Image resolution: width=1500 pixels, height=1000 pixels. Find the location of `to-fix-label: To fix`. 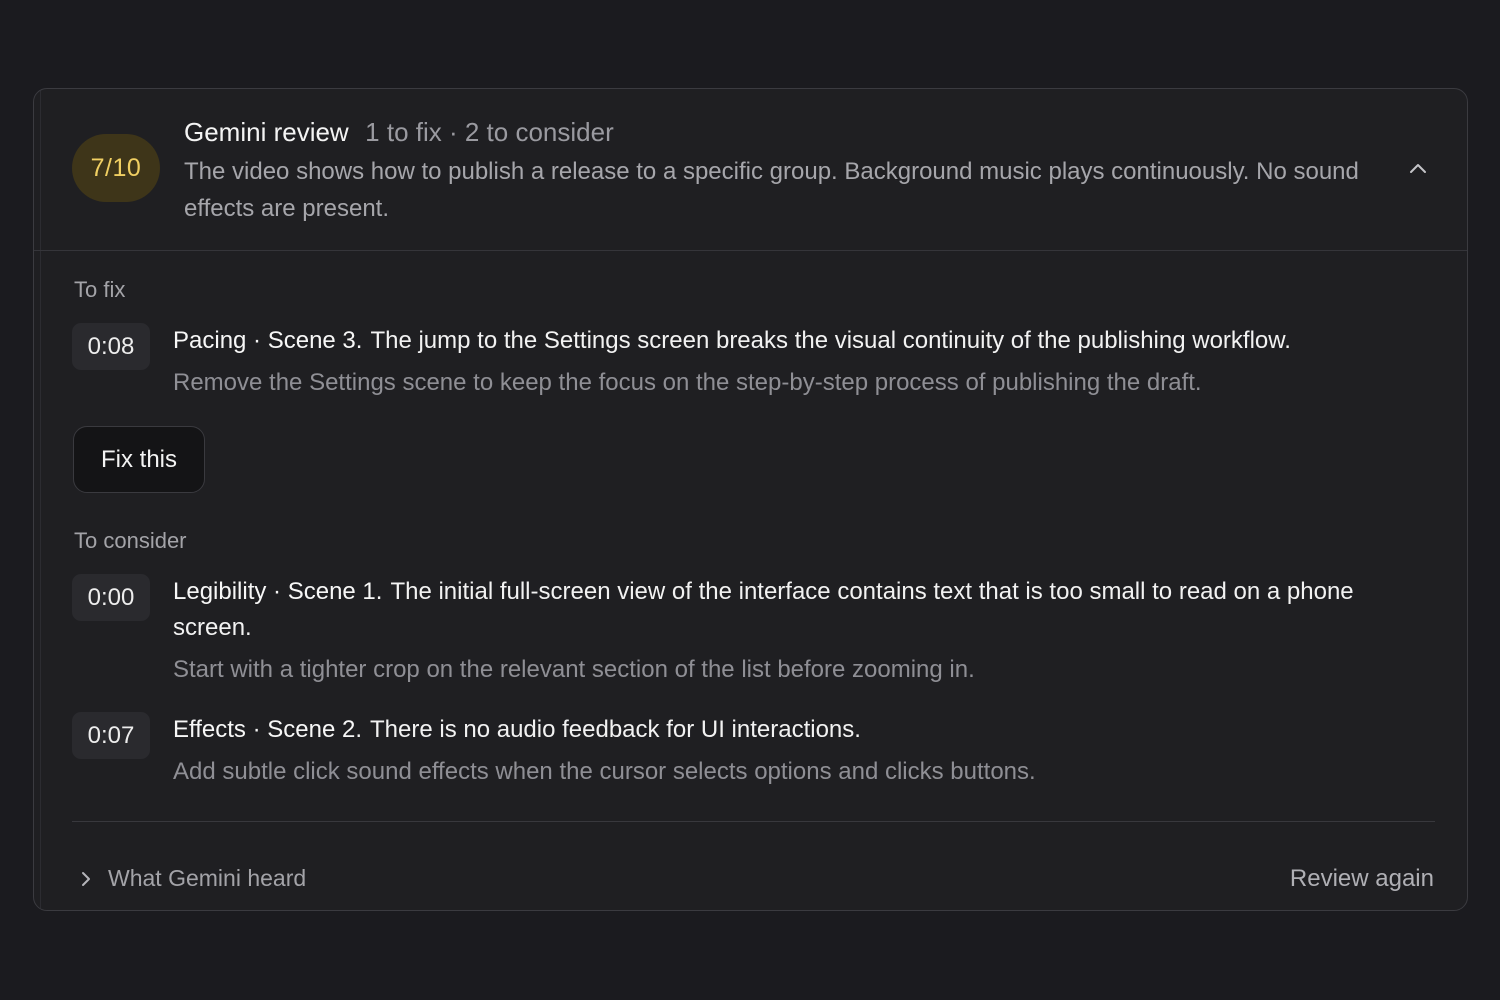

to-fix-label: To fix is located at coordinates (100, 289).